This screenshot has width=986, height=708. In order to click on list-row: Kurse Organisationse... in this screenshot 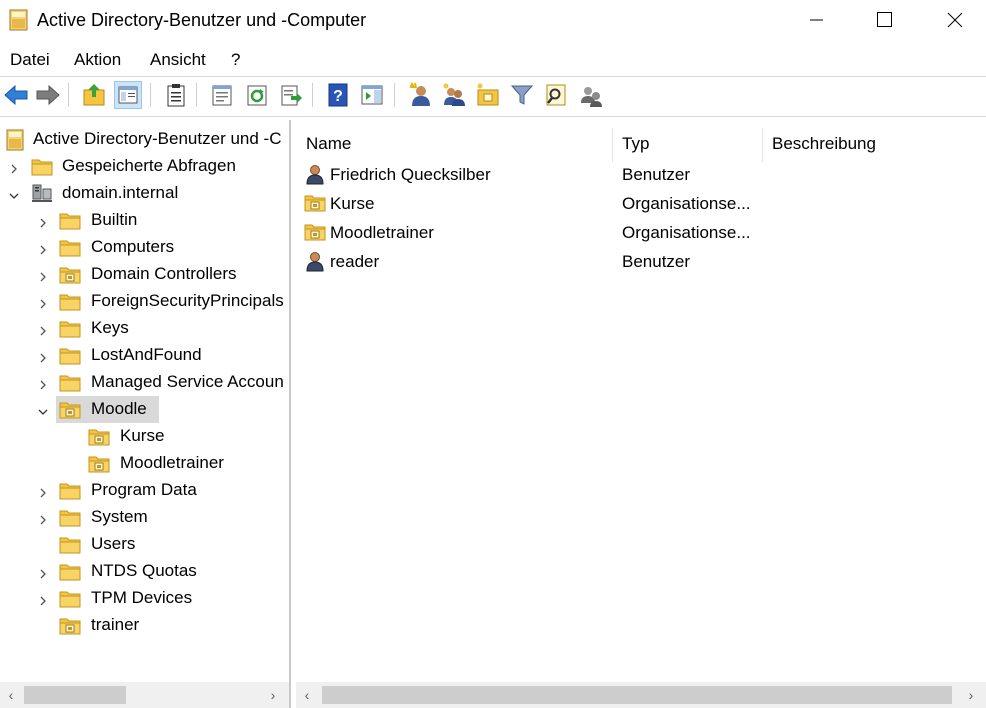, I will do `click(641, 203)`.